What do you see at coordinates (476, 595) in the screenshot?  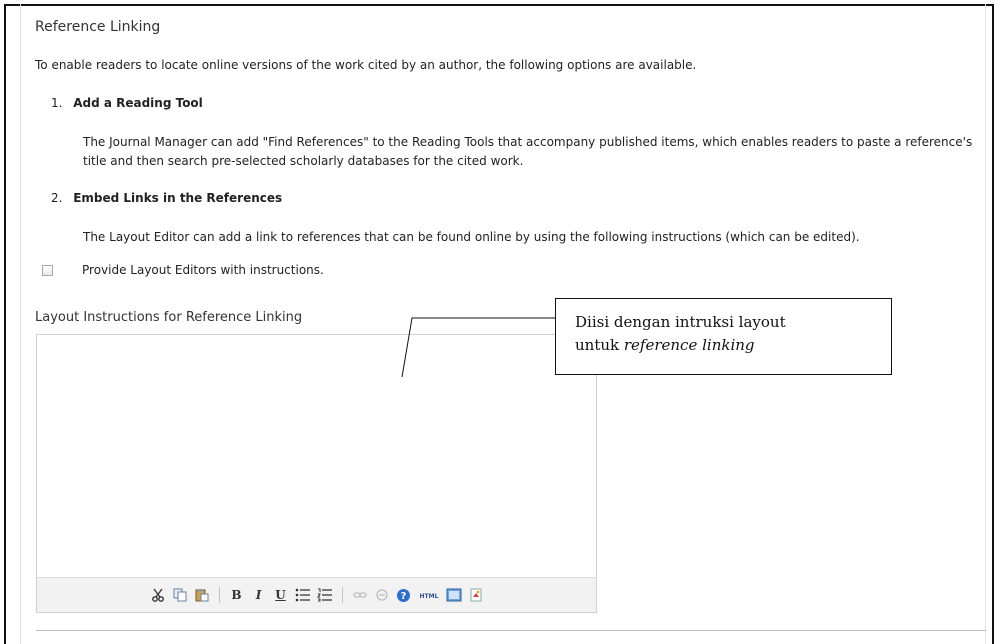 I see `image-icon` at bounding box center [476, 595].